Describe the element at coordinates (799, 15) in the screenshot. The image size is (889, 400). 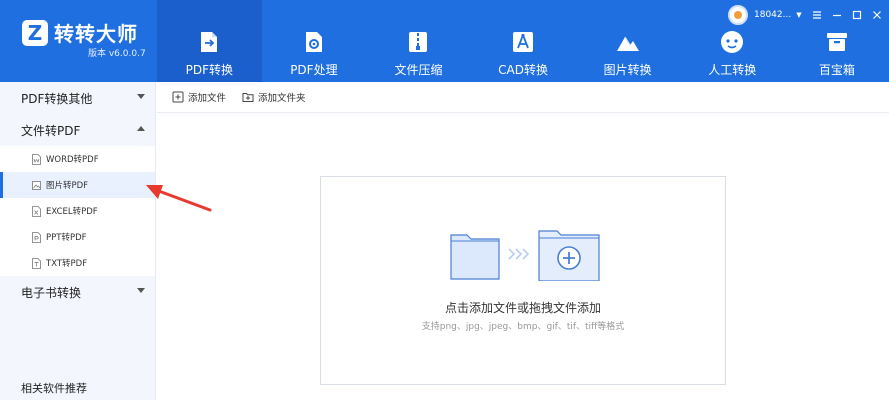
I see `chevron-down-icon: ▼` at that location.